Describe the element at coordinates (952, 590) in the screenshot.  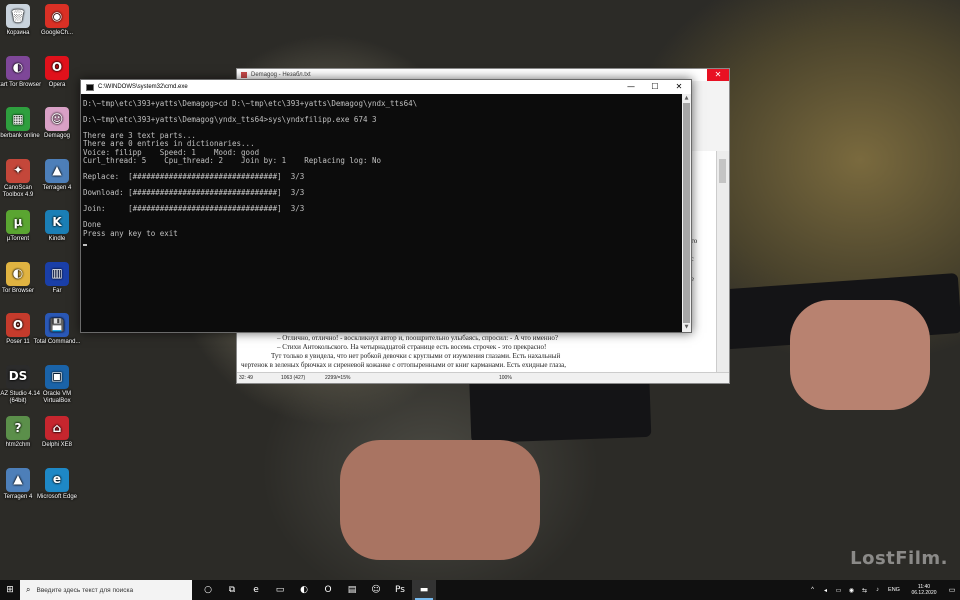
I see `notifications-icon: ▭` at that location.